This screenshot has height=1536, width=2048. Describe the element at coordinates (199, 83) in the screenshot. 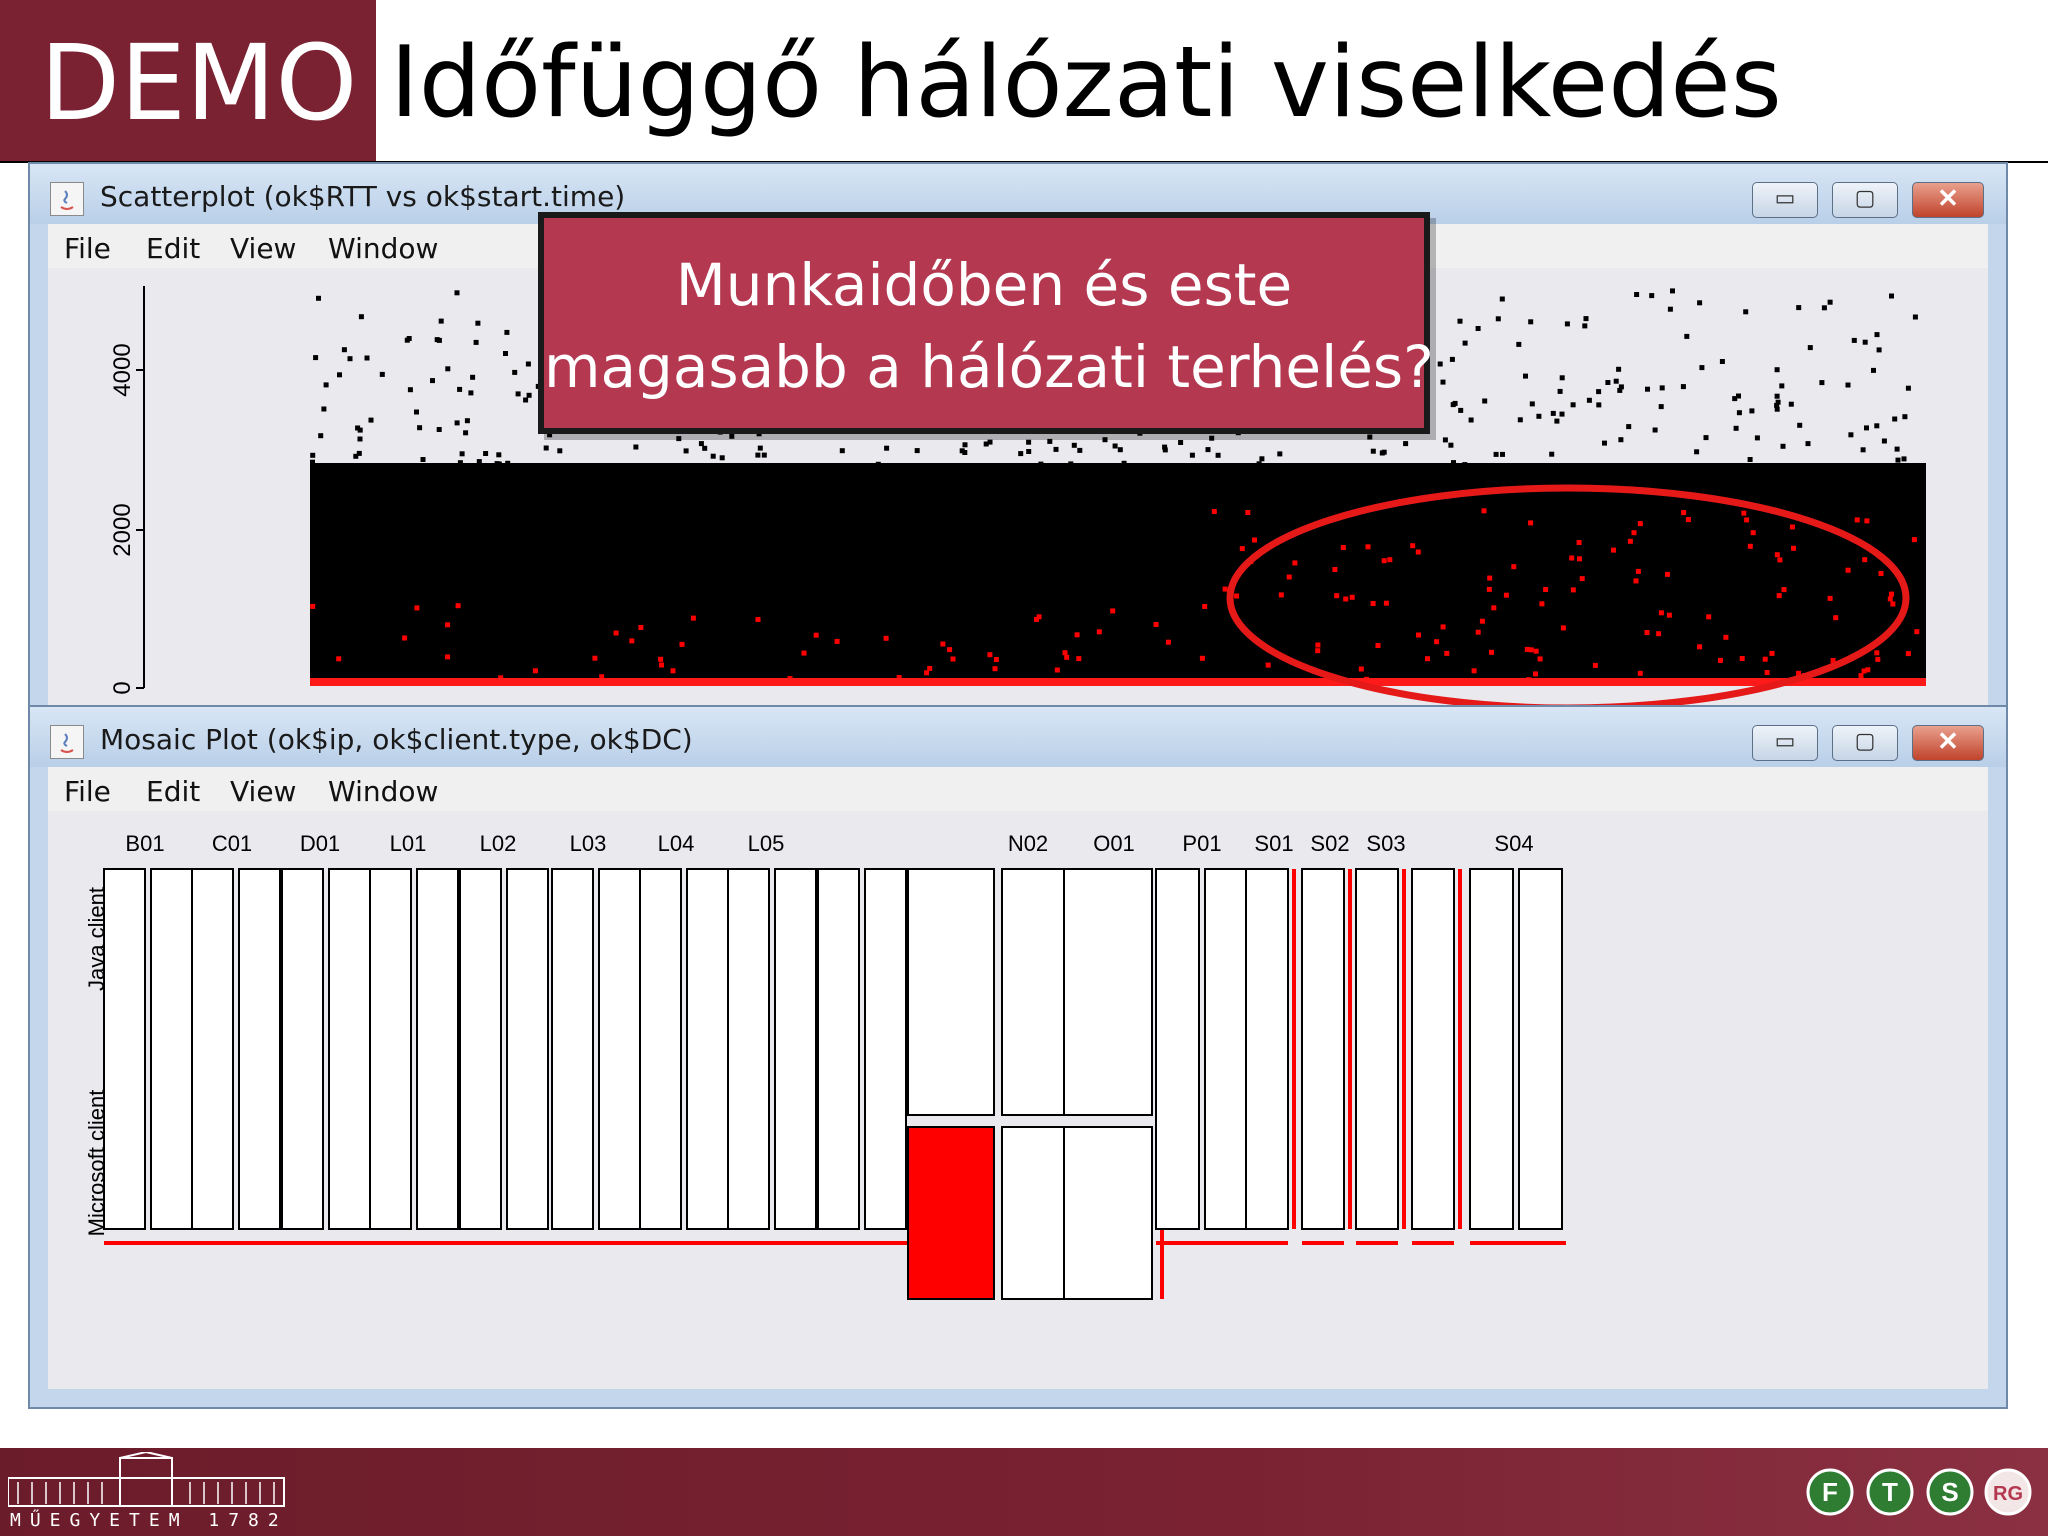

I see `demo-label: DEMO` at that location.